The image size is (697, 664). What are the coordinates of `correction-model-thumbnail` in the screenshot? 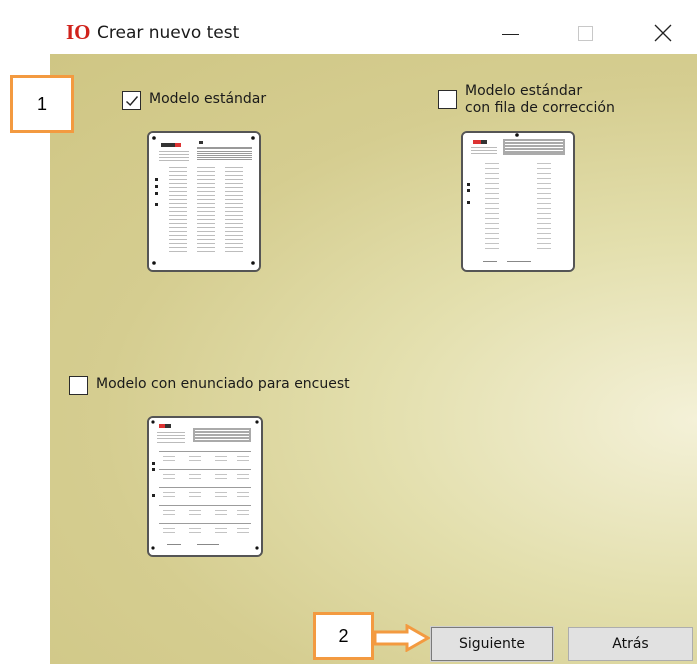 It's located at (518, 201).